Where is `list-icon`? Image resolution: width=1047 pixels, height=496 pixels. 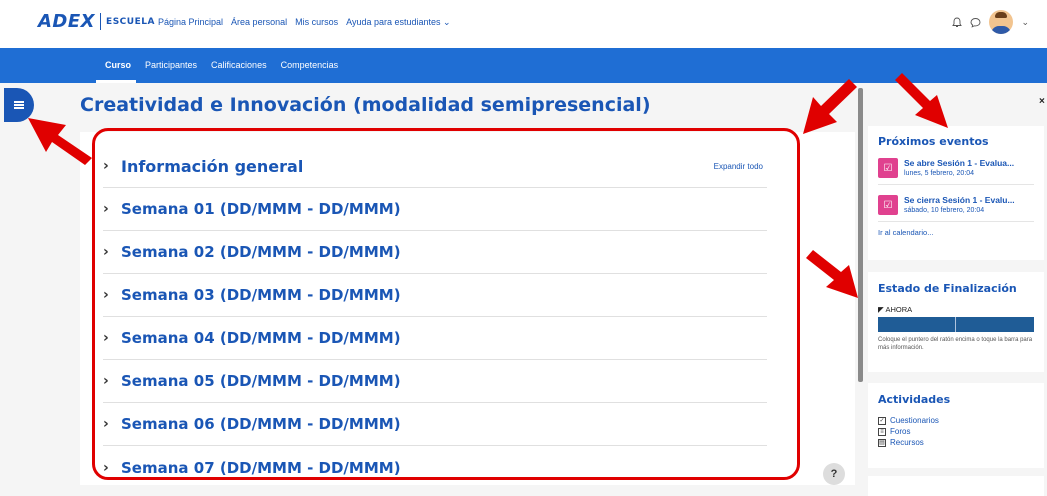 list-icon is located at coordinates (19, 105).